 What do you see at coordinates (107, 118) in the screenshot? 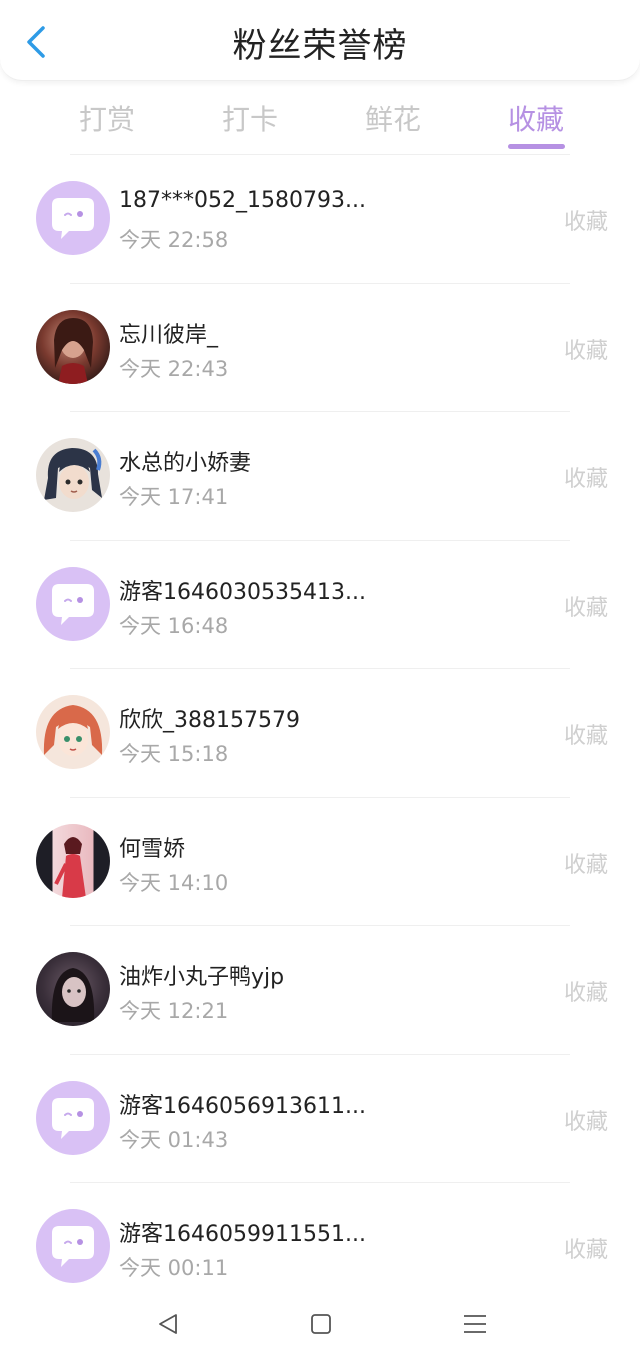
I see `tab-reward: 打赏` at bounding box center [107, 118].